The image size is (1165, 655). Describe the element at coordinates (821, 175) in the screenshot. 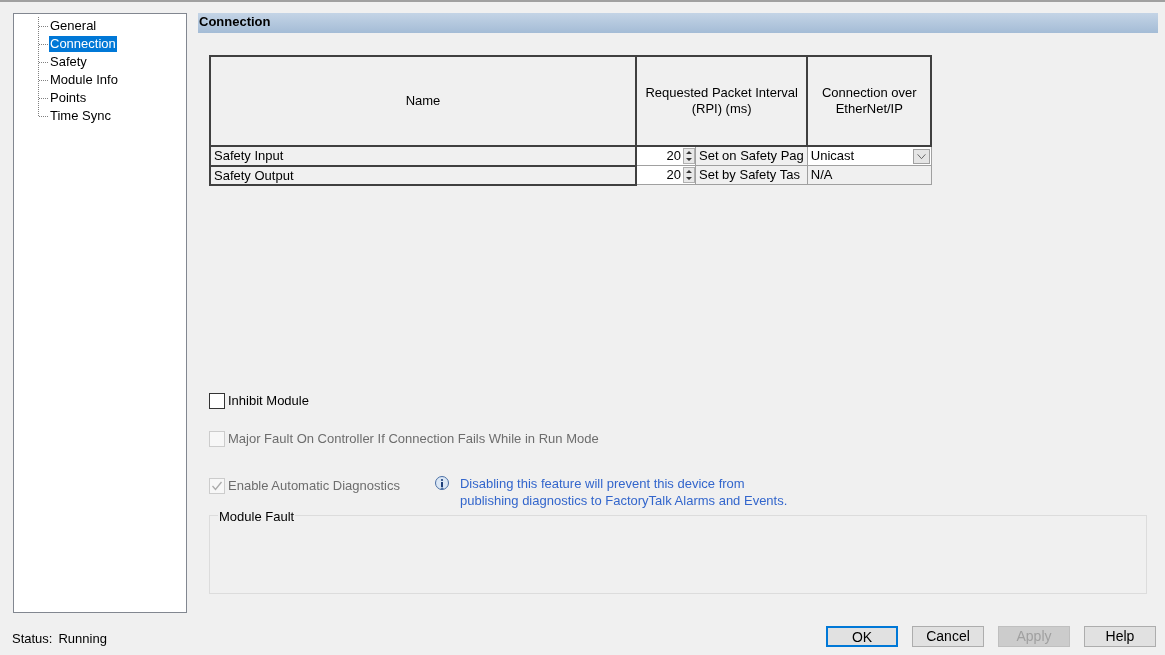

I see `table-cell-text: N/A` at that location.